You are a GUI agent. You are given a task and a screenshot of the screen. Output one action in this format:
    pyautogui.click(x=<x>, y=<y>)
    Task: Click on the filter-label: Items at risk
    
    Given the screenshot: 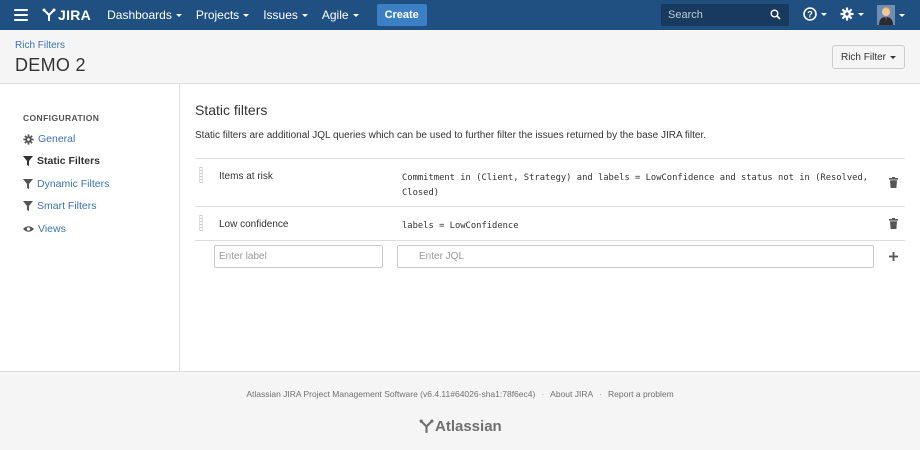 What is the action you would take?
    pyautogui.click(x=246, y=176)
    